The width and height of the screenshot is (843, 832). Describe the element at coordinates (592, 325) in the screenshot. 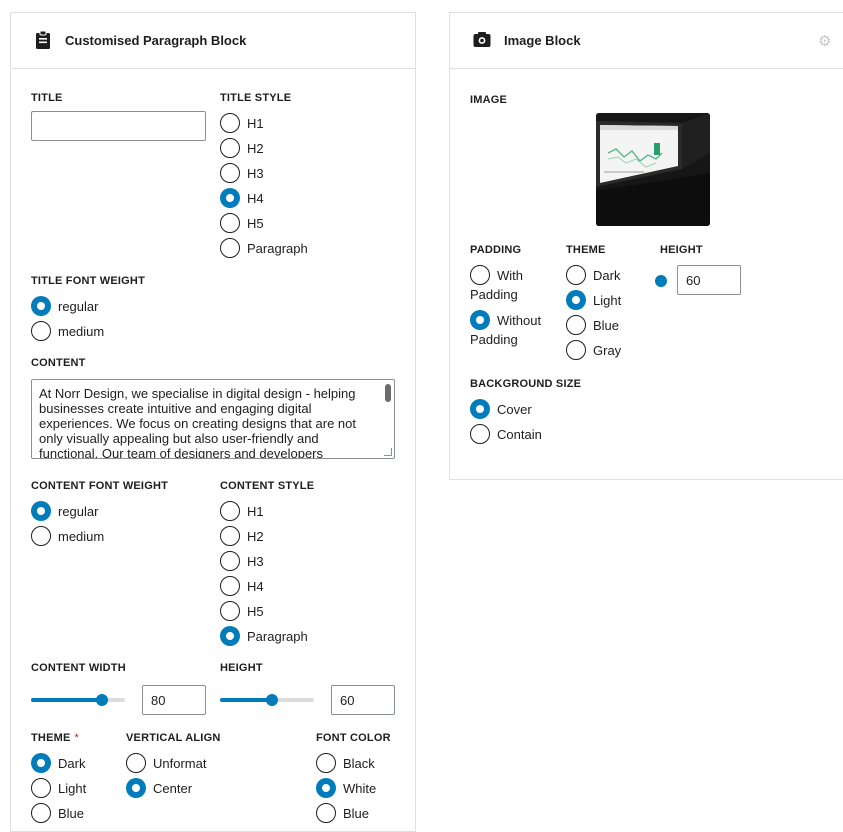

I see `image-theme-option: Blue` at that location.